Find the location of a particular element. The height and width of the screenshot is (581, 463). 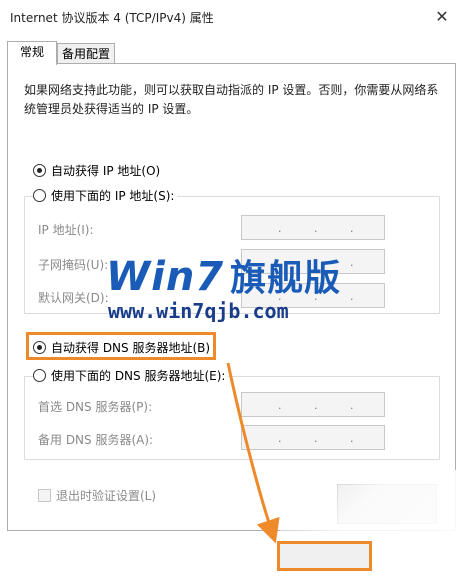

annotation-arrow-icon is located at coordinates (253, 453).